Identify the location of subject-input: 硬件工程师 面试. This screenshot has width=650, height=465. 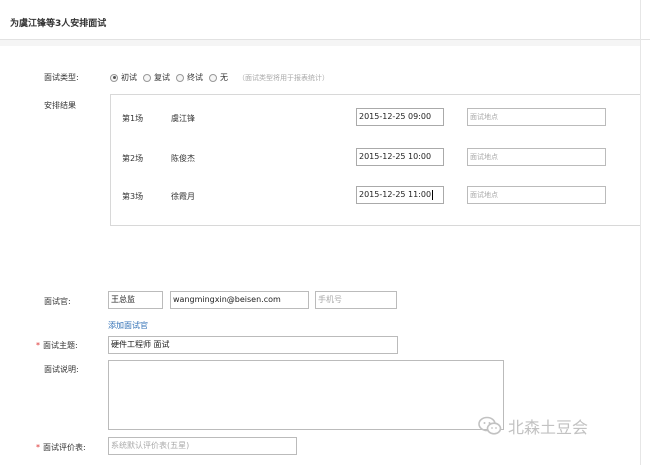
(253, 345).